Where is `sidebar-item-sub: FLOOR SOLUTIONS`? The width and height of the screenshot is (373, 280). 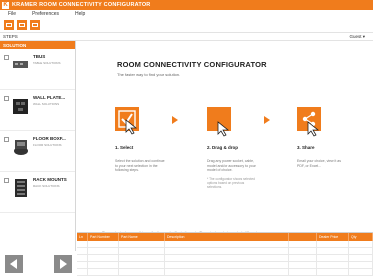 sidebar-item-sub: FLOOR SOLUTIONS is located at coordinates (47, 145).